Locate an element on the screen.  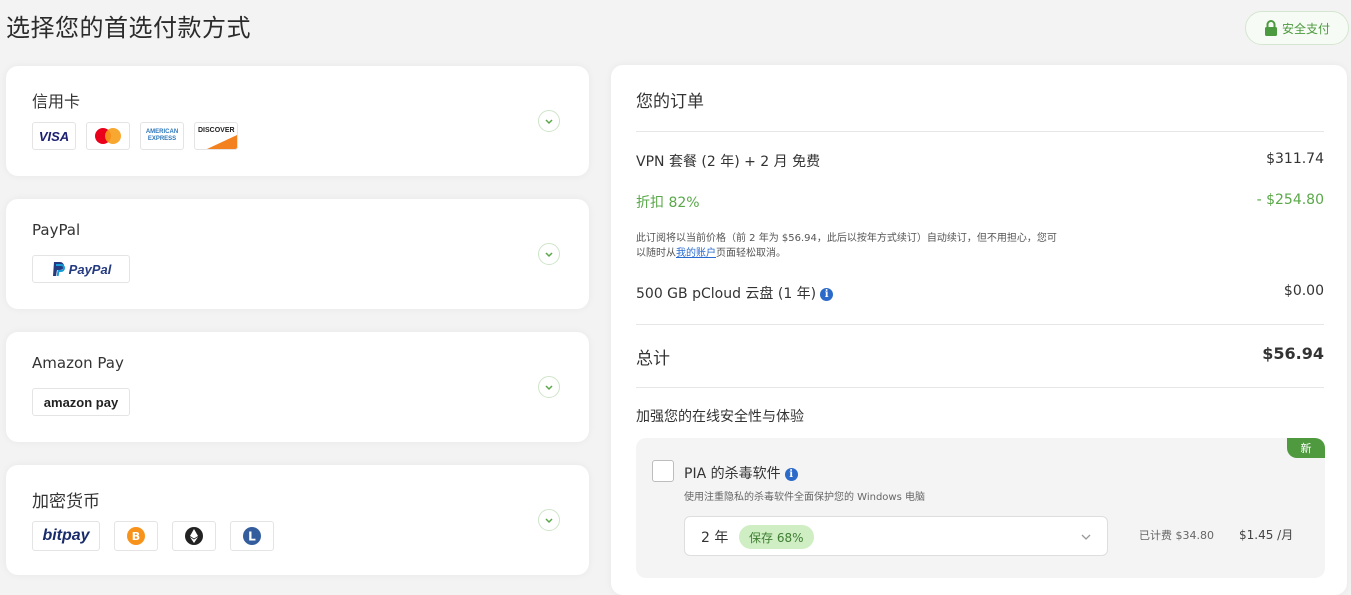
cloud-label: 500 GB pCloud 云盘 (1 年) is located at coordinates (726, 294).